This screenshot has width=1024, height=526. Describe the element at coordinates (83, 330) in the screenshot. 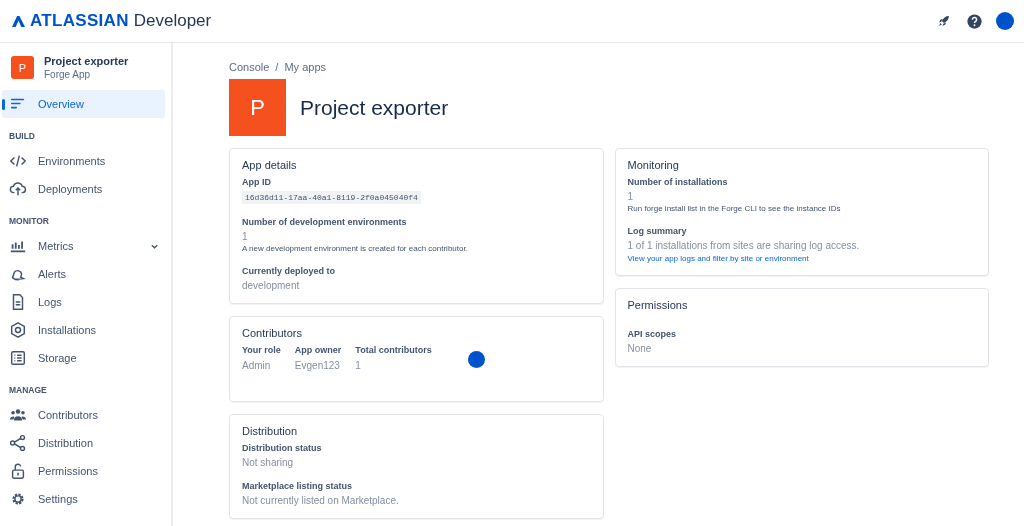

I see `sidebar-item: Installations` at that location.